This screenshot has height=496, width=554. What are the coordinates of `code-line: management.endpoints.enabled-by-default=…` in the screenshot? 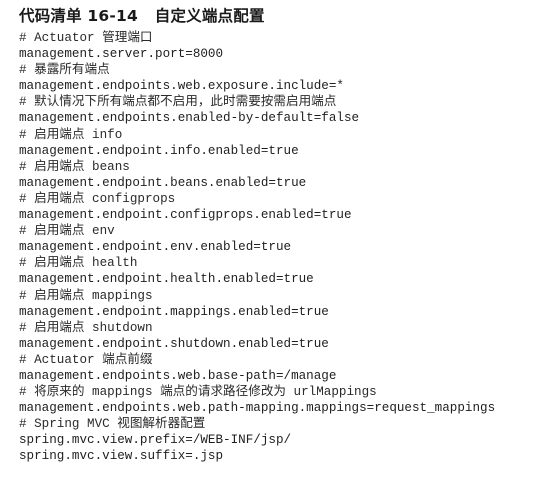 It's located at (189, 118).